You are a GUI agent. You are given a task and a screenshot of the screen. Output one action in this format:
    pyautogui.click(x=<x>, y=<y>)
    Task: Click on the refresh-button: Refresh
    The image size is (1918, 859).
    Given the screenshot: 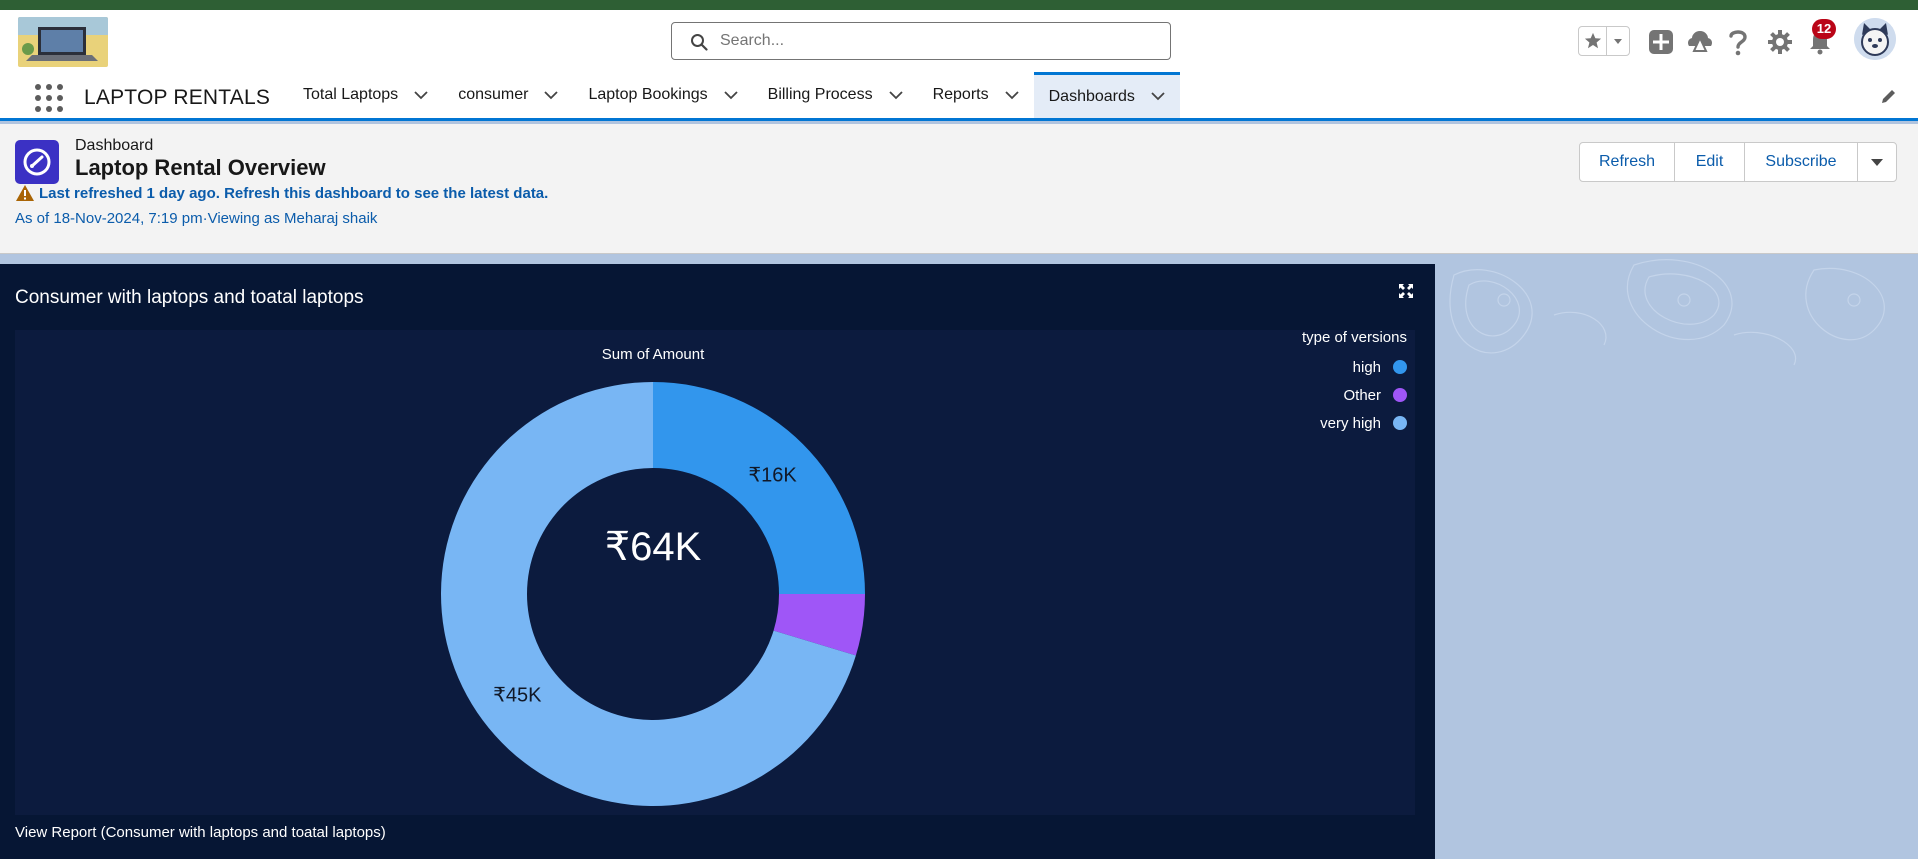 What is the action you would take?
    pyautogui.click(x=1627, y=162)
    